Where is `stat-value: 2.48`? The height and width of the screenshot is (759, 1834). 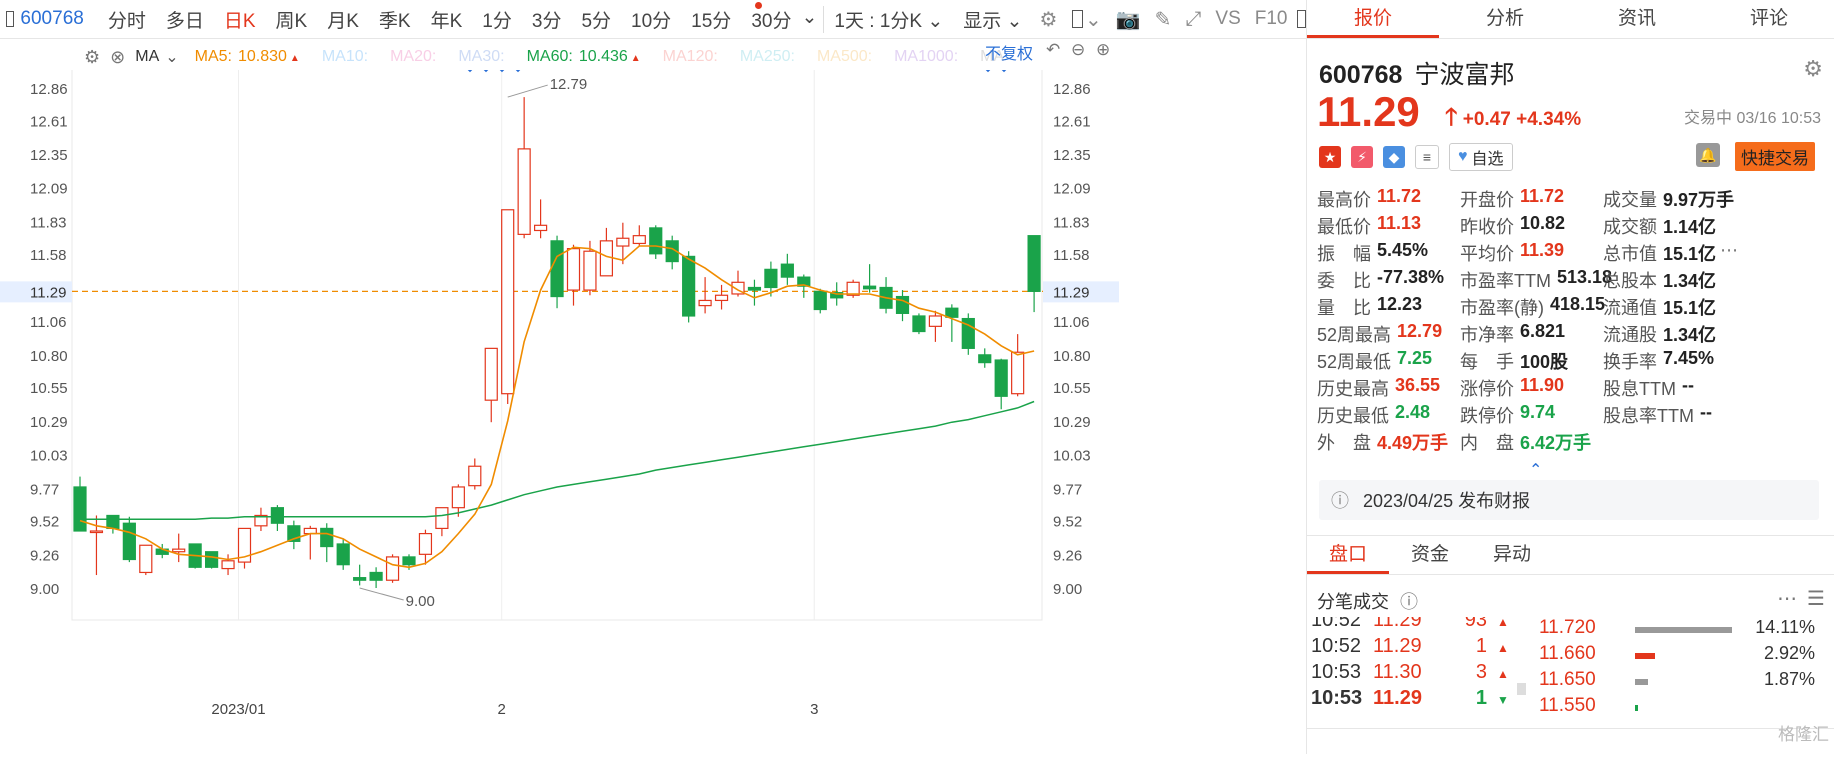 stat-value: 2.48 is located at coordinates (1413, 412).